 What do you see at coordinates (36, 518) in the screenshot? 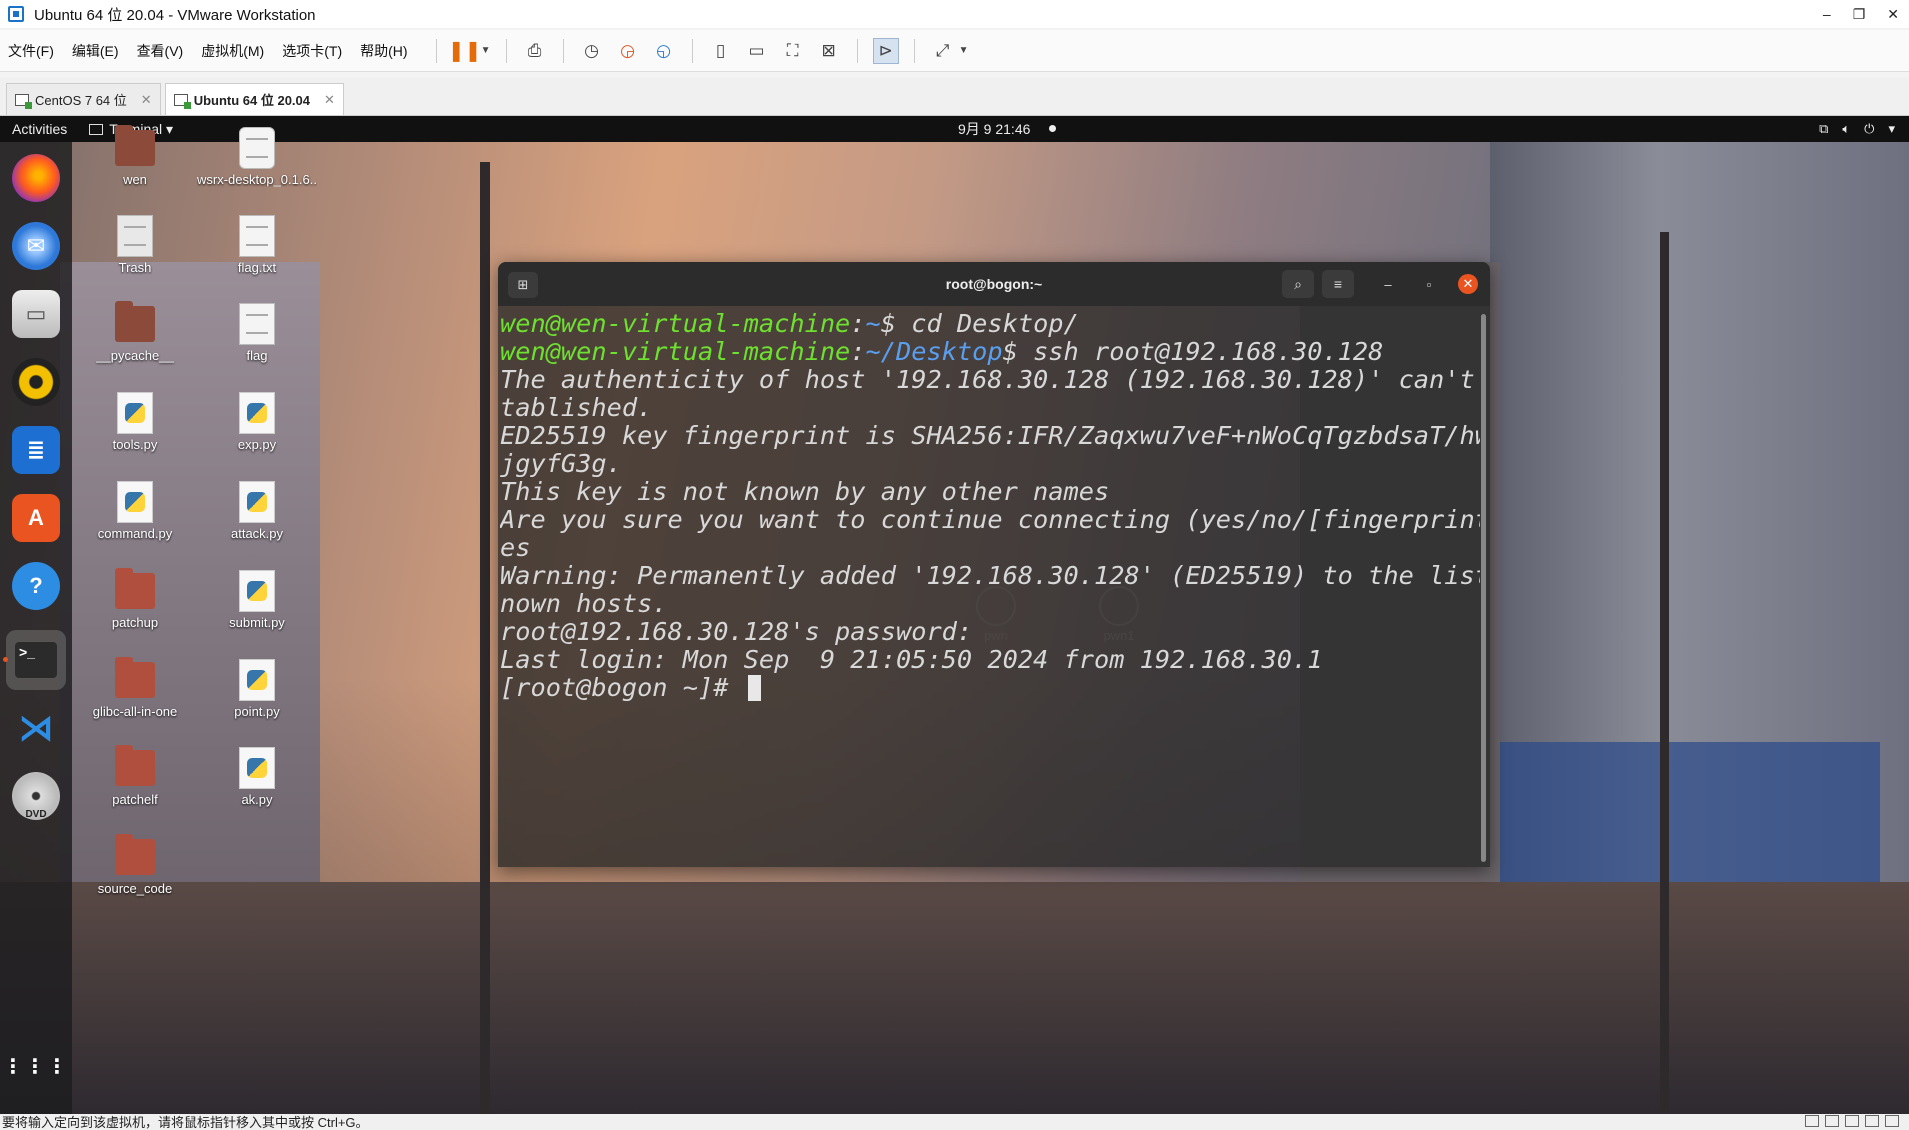
I see `software-icon: A` at bounding box center [36, 518].